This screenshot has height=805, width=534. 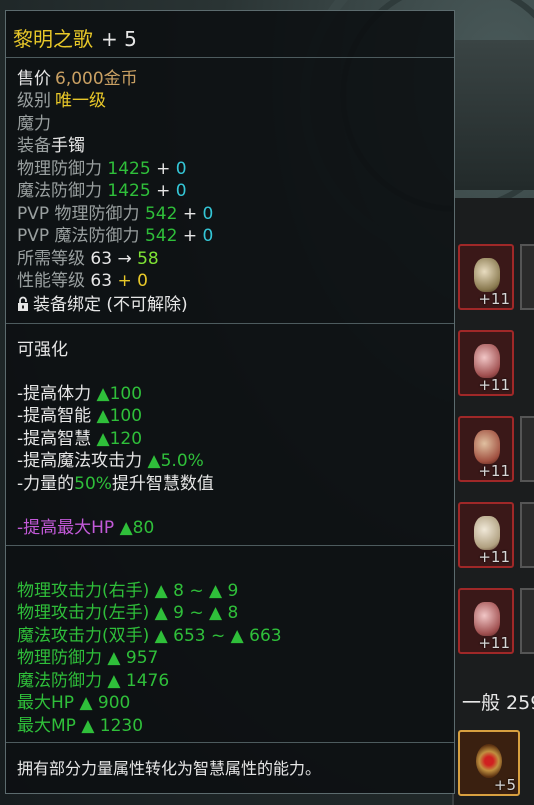 I want to click on compare-row: 魔法防御力 ▲ 1476, so click(x=93, y=681).